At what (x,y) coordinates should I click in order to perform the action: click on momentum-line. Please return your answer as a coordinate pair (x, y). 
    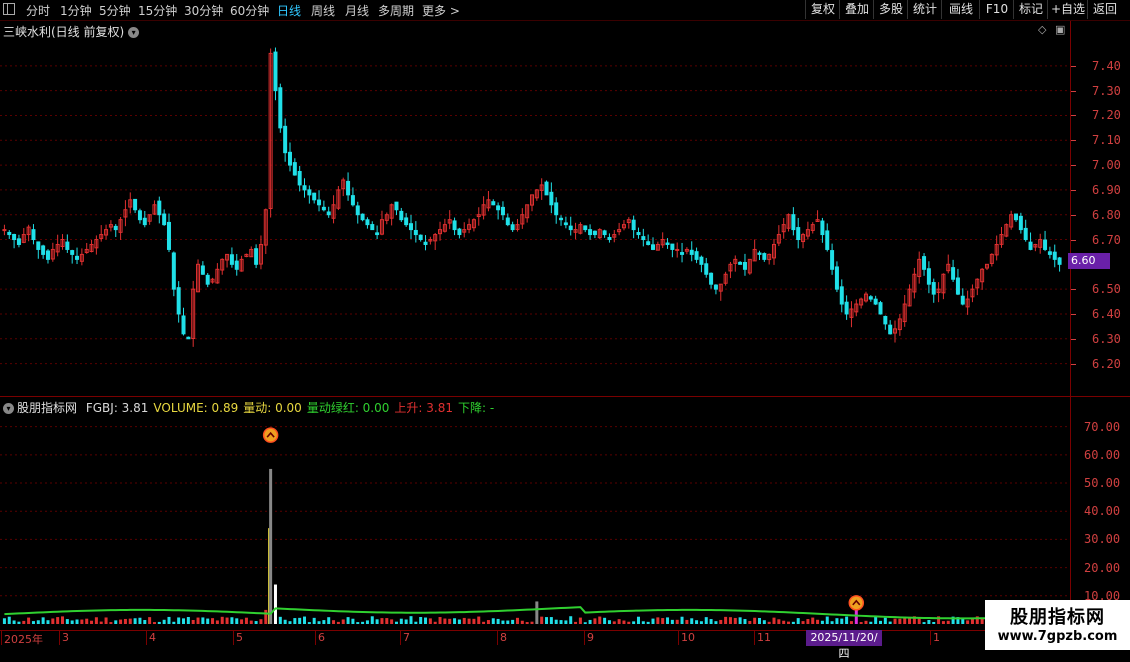
    Looking at the image, I should click on (532, 613).